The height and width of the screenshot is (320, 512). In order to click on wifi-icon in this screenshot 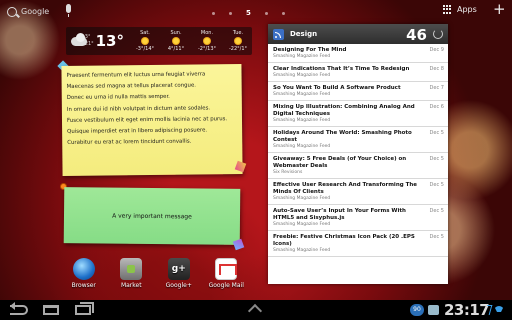, I will do `click(499, 310)`.